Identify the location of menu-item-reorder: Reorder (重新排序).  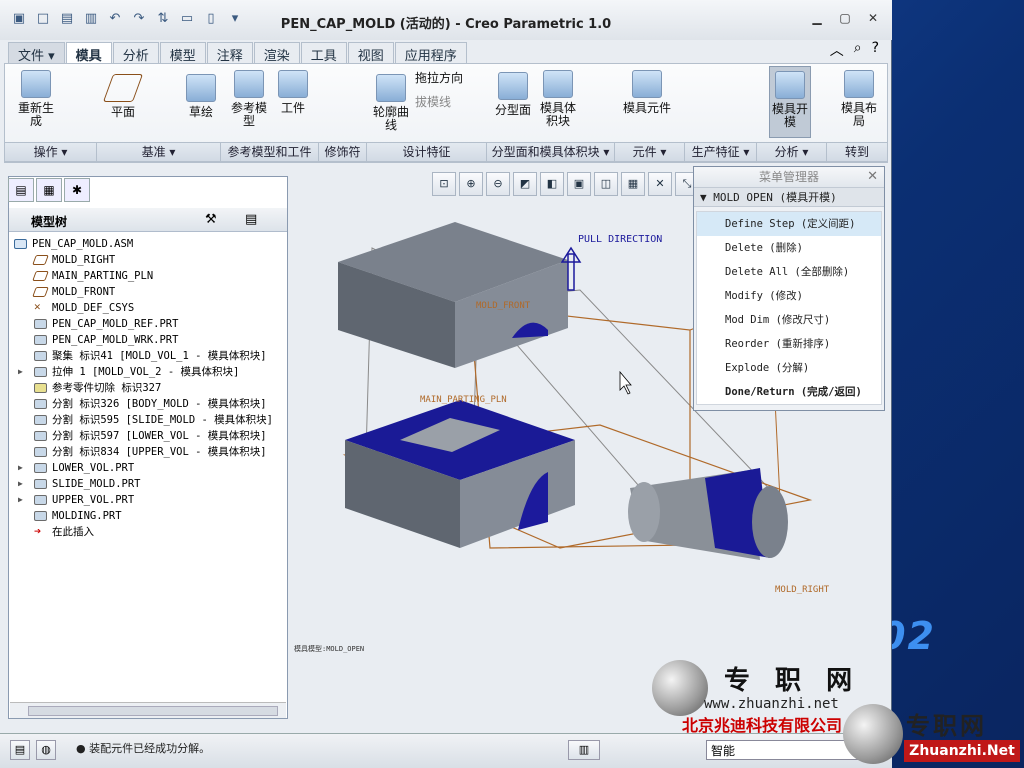
(789, 344).